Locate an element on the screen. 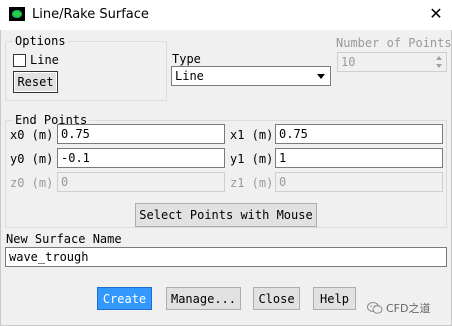  watermark: CFD之道 is located at coordinates (398, 308).